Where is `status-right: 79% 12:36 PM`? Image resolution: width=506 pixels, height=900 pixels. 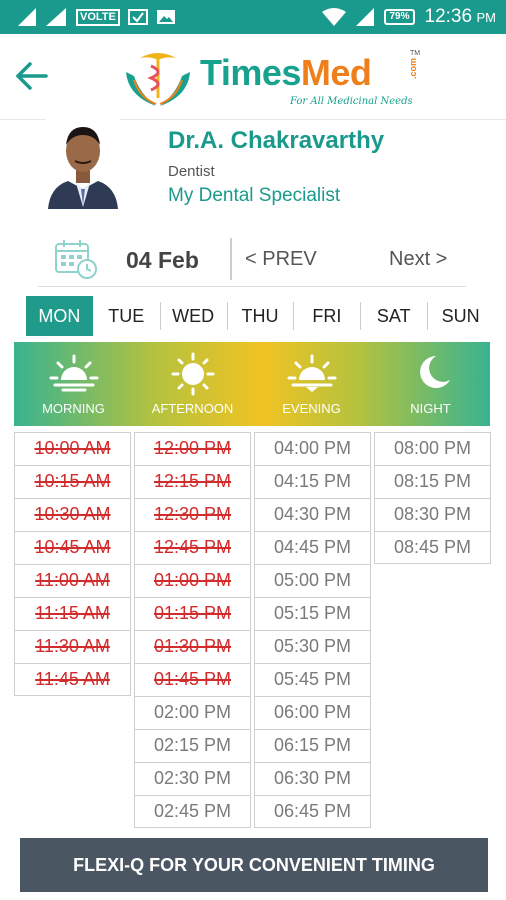
status-right: 79% 12:36 PM is located at coordinates (409, 17).